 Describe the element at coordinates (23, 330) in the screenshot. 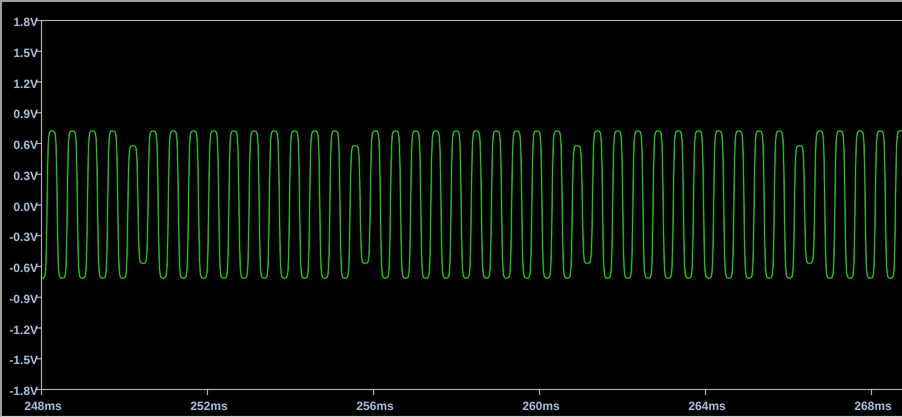

I see `y-axis-label: -1.2V` at that location.